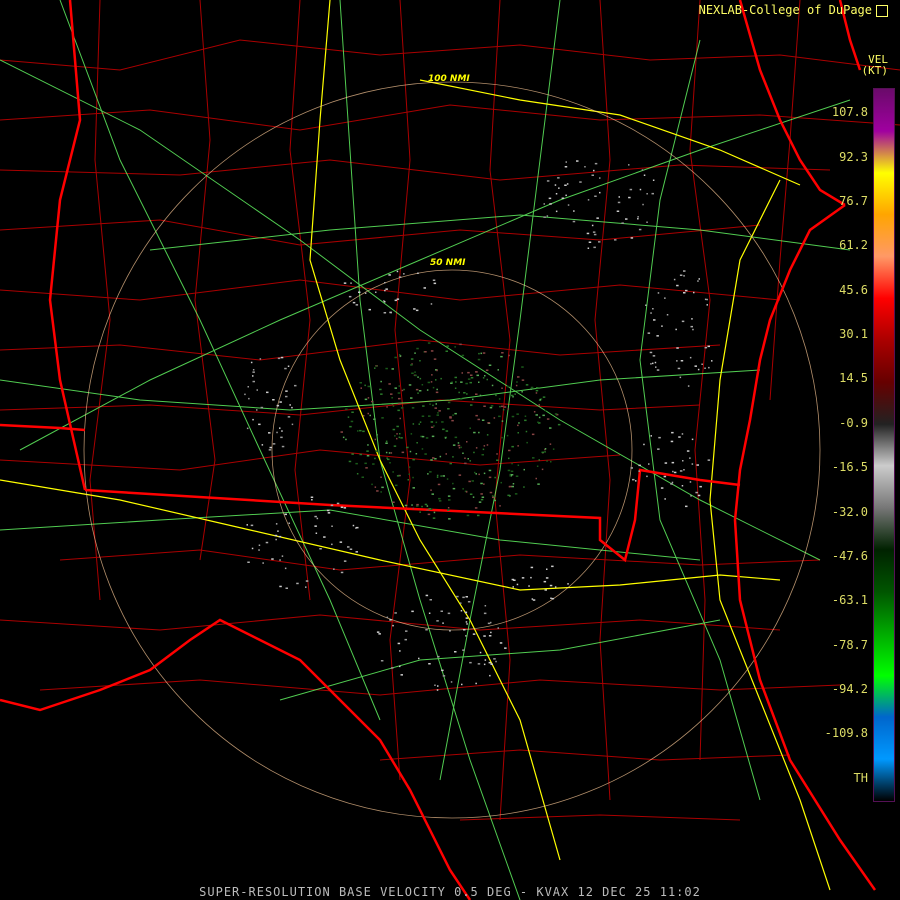 The height and width of the screenshot is (900, 900). Describe the element at coordinates (449, 79) in the screenshot. I see `range-ring-label-100nmi: 100 NMI` at that location.